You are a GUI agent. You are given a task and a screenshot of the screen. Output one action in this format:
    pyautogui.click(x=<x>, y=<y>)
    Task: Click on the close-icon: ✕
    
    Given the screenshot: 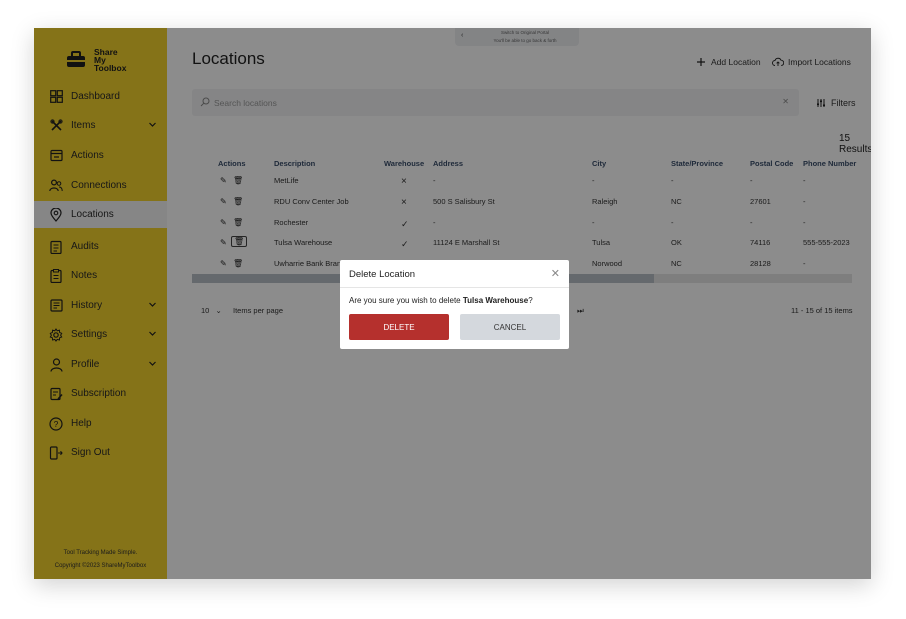 What is the action you would take?
    pyautogui.click(x=555, y=273)
    